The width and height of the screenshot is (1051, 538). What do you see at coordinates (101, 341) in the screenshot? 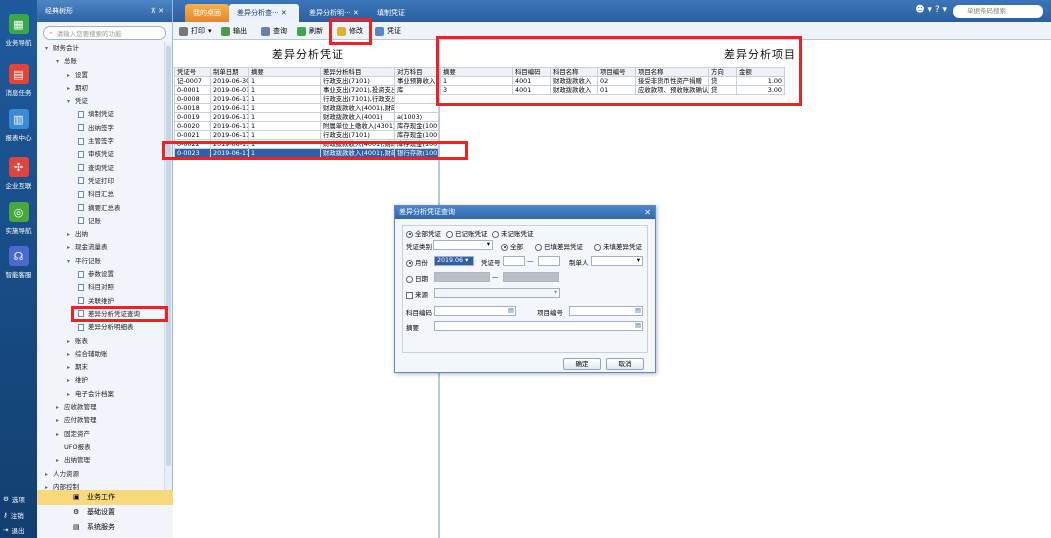
I see `nav-tree-item: ▸ 账表` at bounding box center [101, 341].